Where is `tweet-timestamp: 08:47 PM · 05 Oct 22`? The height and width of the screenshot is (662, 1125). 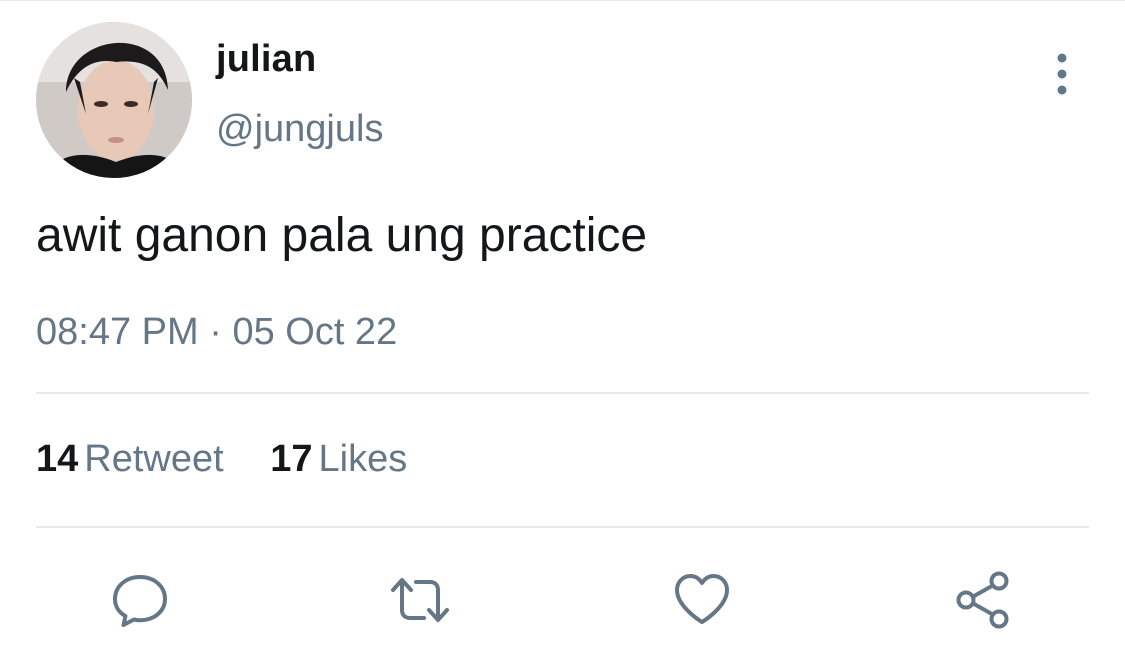 tweet-timestamp: 08:47 PM · 05 Oct 22 is located at coordinates (216, 332).